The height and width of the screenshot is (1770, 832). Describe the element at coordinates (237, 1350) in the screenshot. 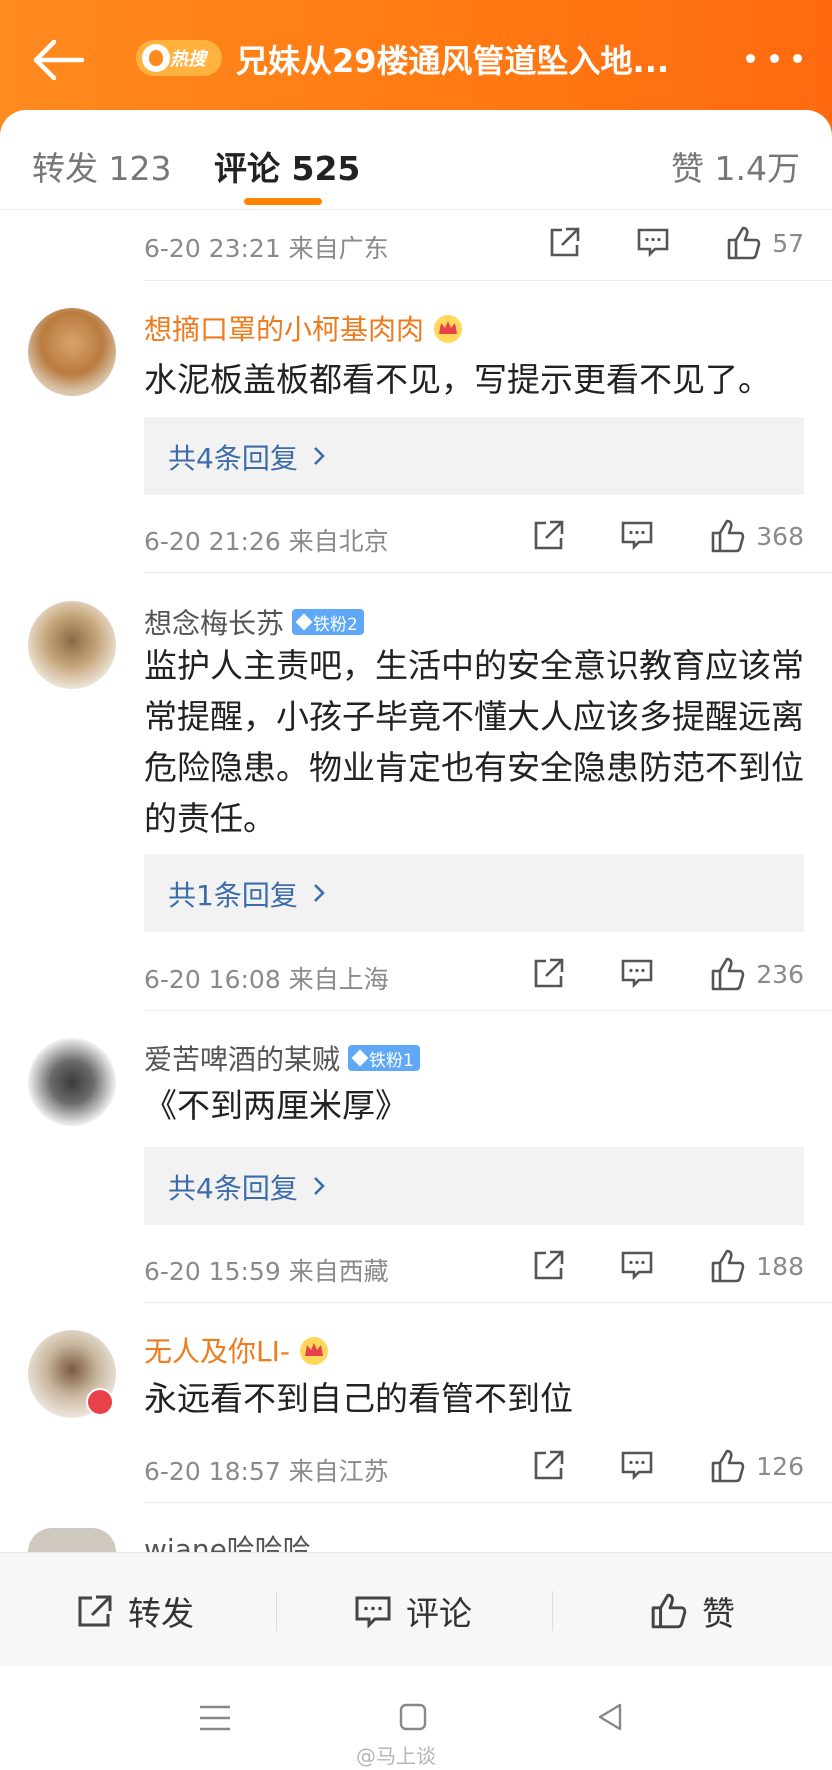

I see `username: 无人及你LI-` at that location.